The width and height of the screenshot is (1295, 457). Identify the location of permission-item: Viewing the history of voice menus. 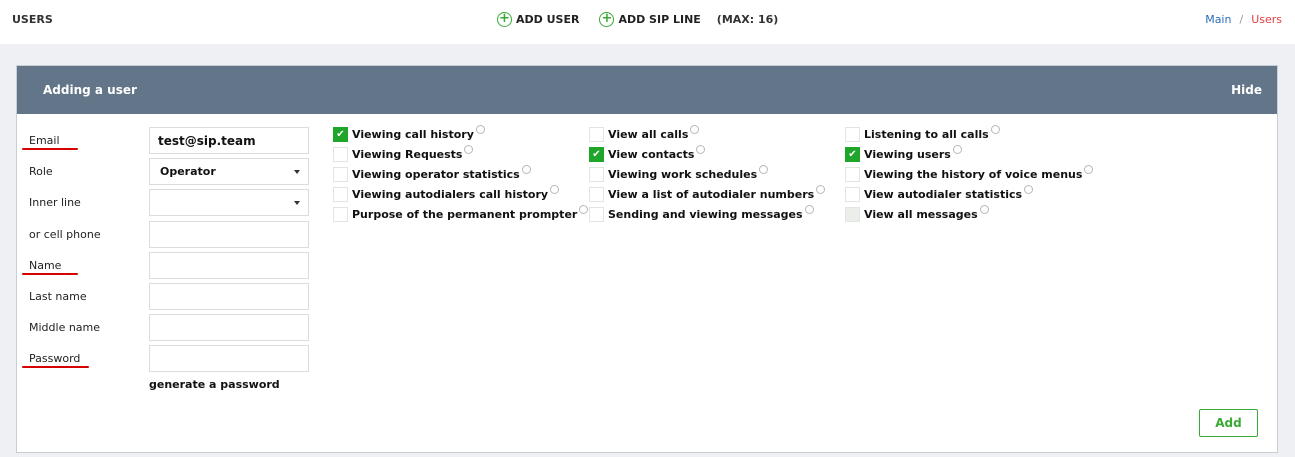
(969, 173).